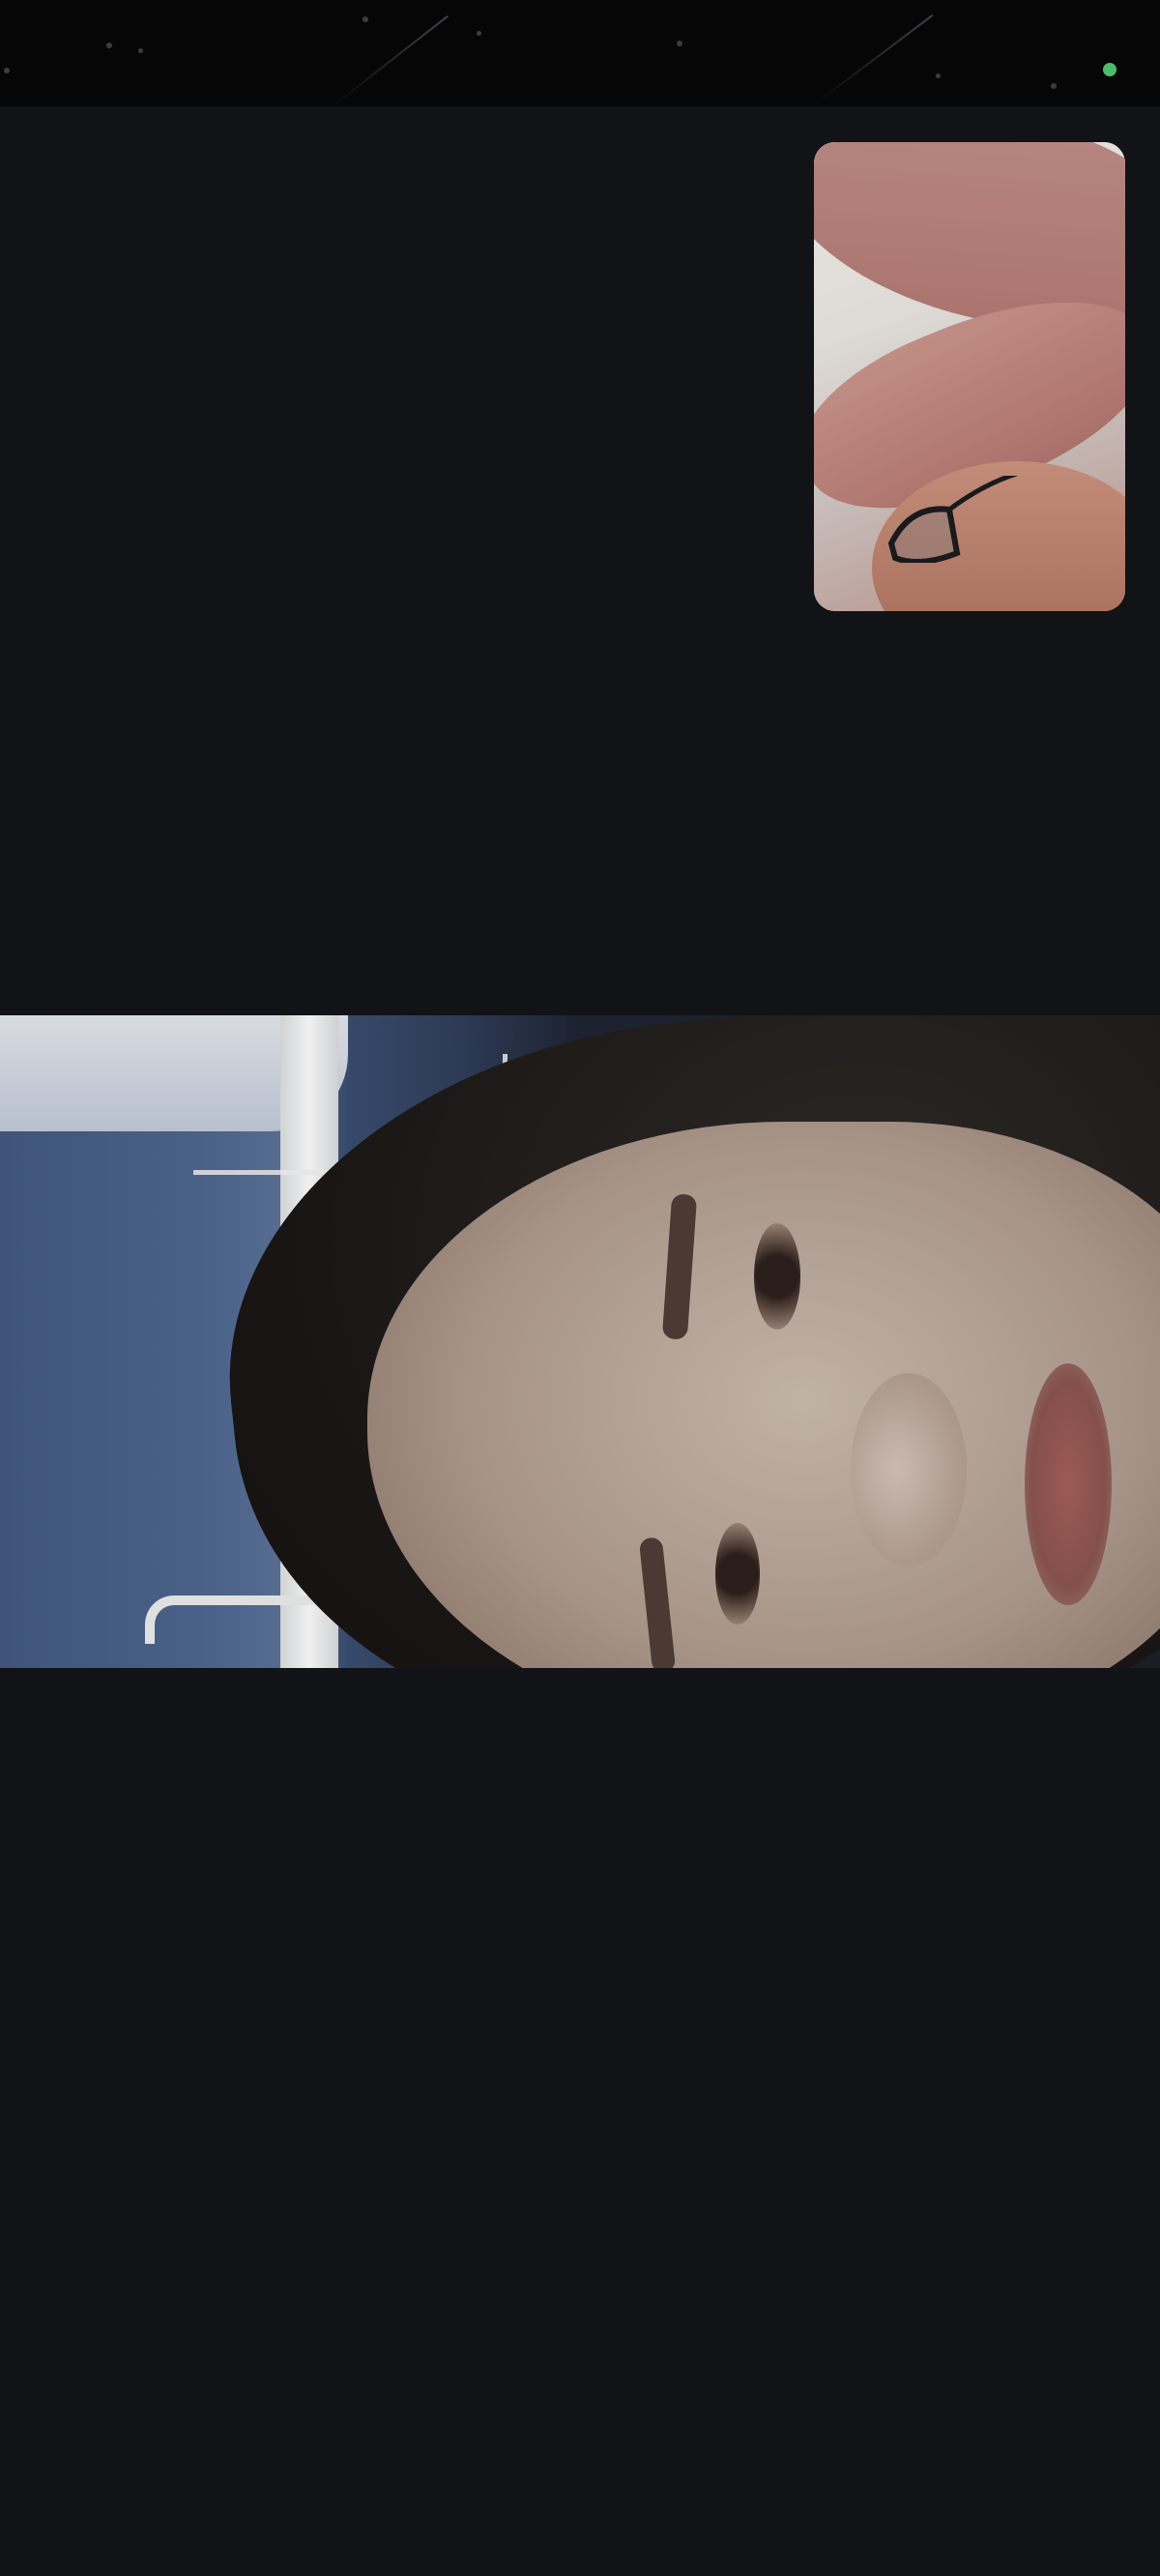  What do you see at coordinates (580, 53) in the screenshot?
I see `status-bar` at bounding box center [580, 53].